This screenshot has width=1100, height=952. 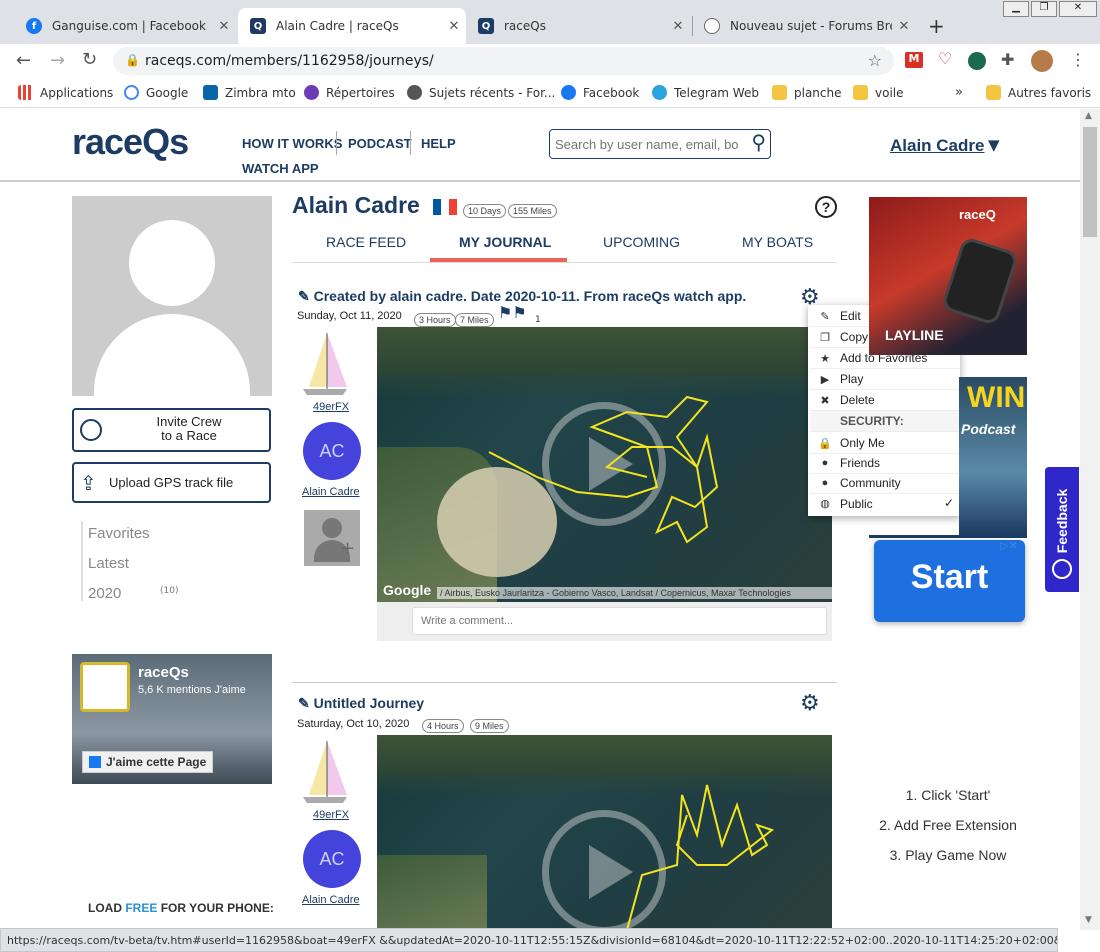 I want to click on new-tab-icon: +, so click(x=936, y=26).